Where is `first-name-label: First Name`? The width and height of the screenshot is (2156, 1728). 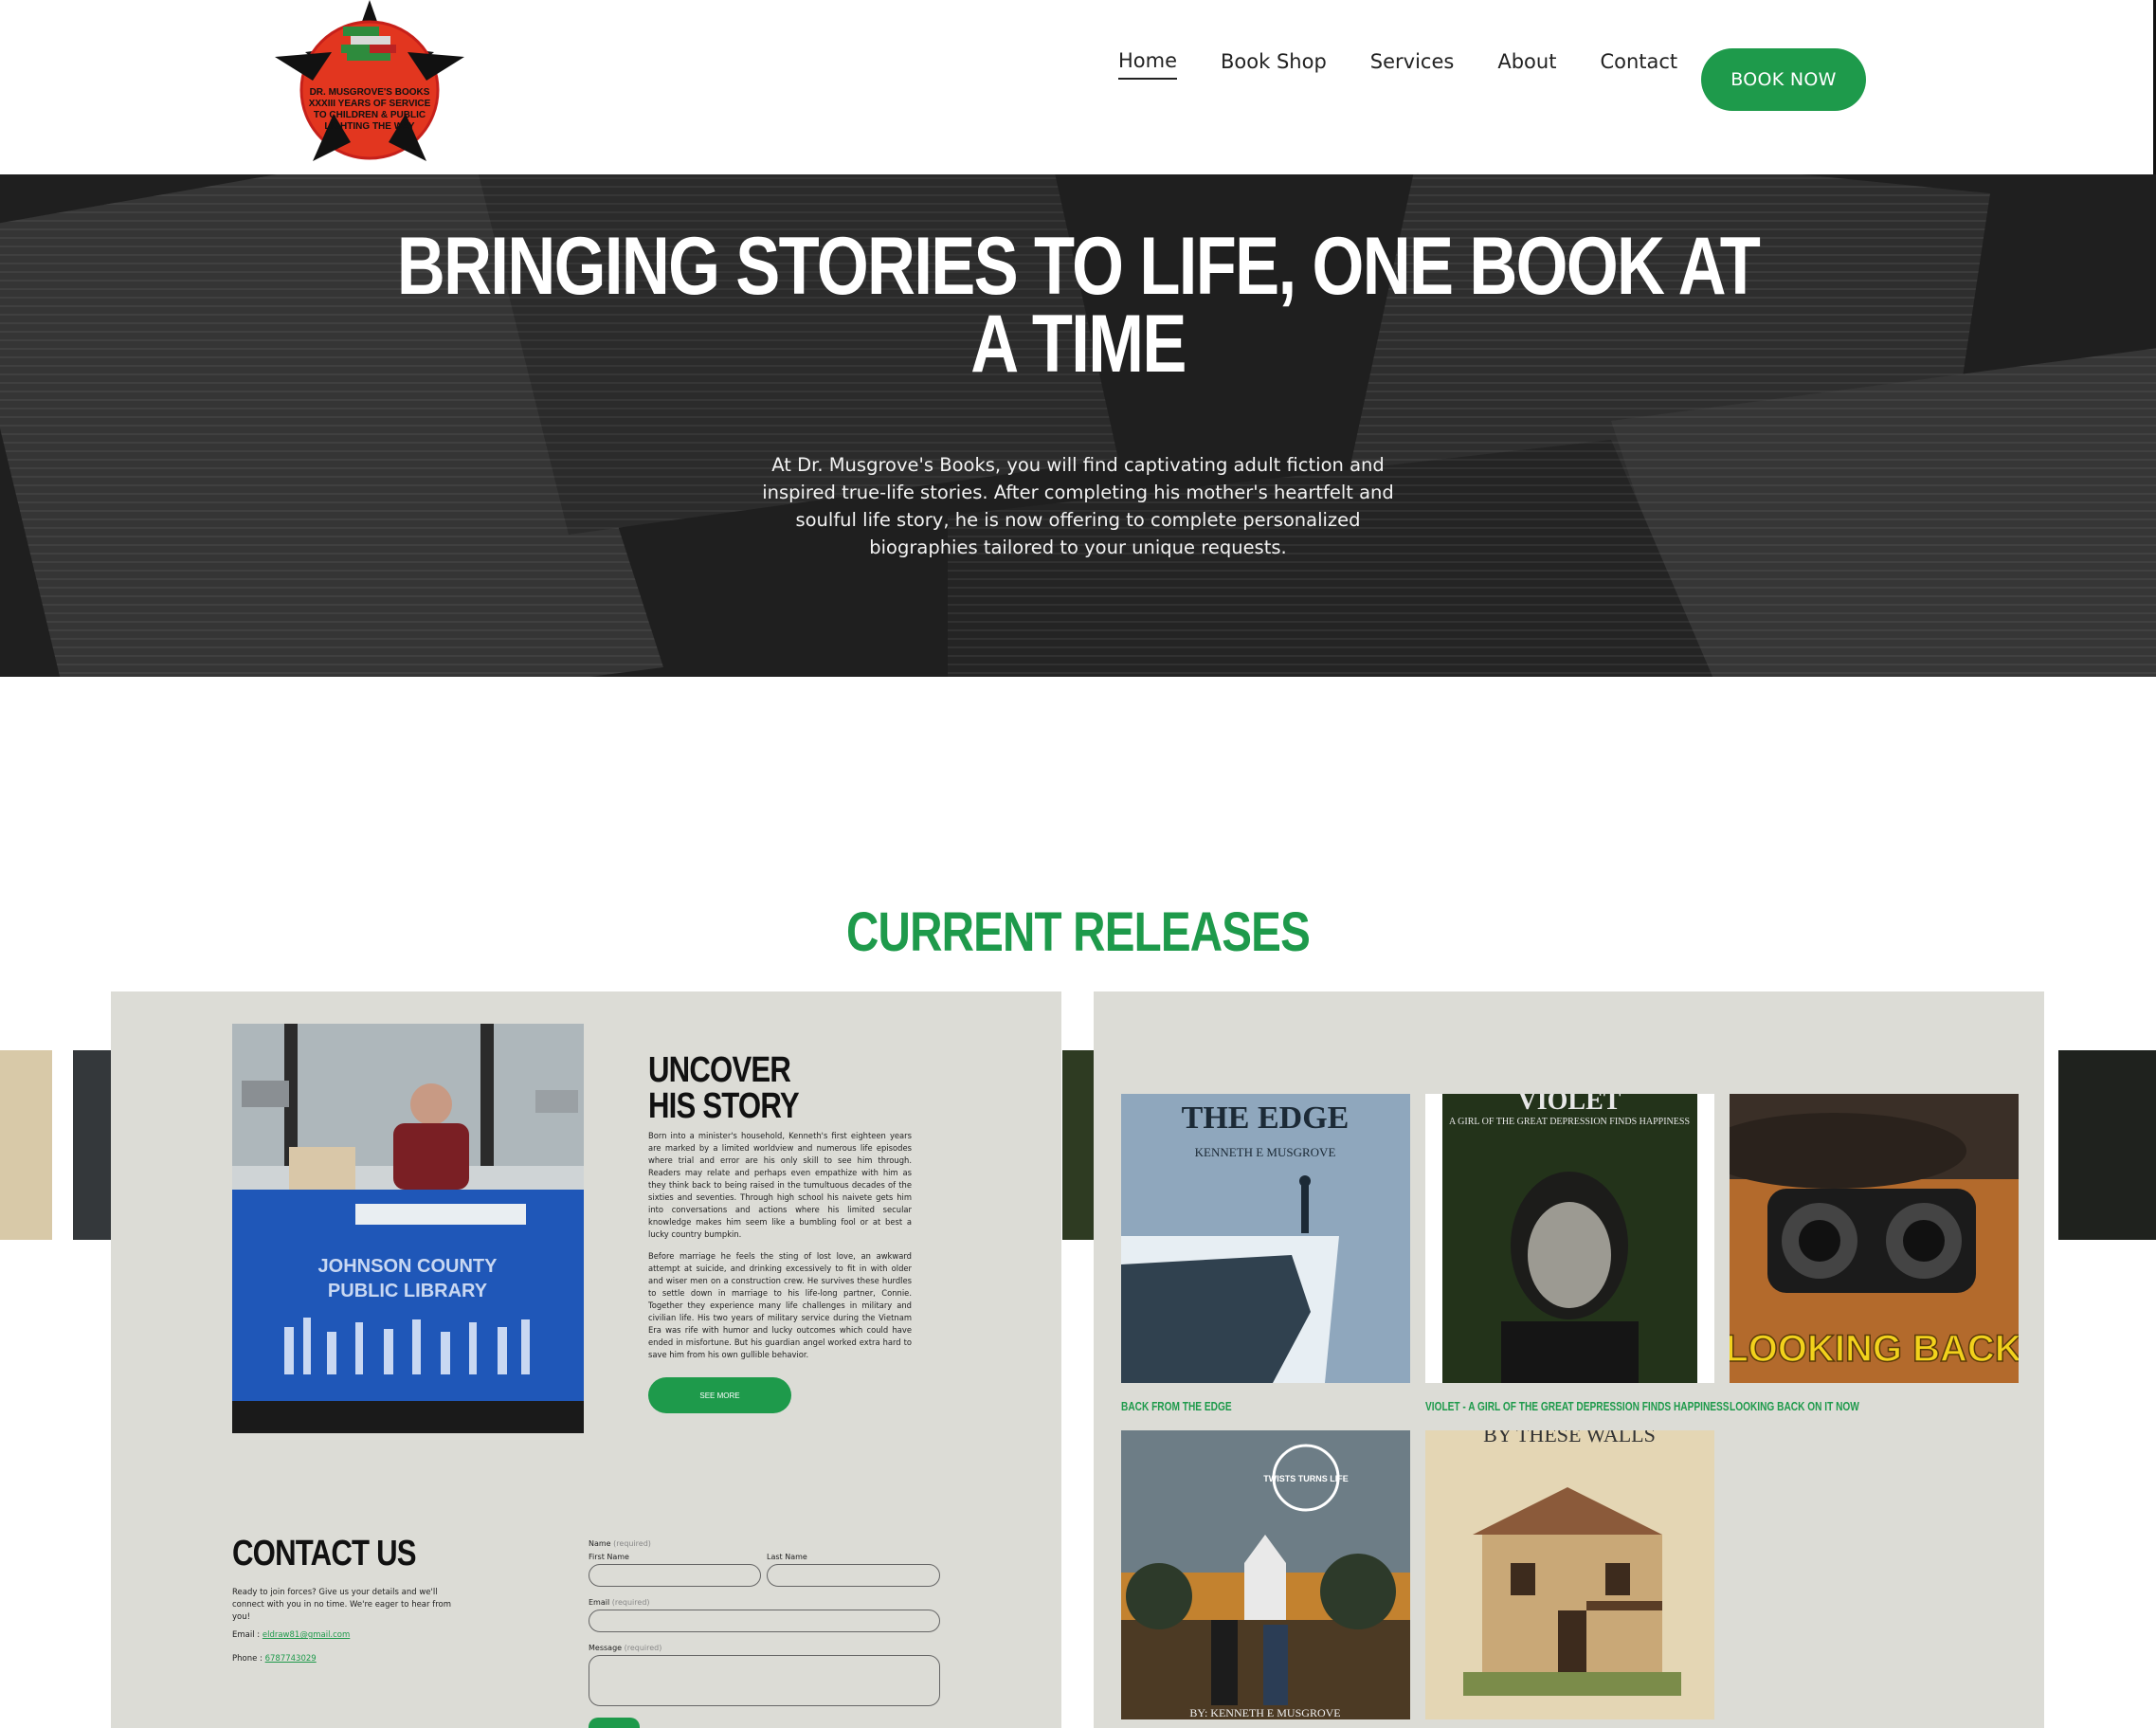 first-name-label: First Name is located at coordinates (609, 1557).